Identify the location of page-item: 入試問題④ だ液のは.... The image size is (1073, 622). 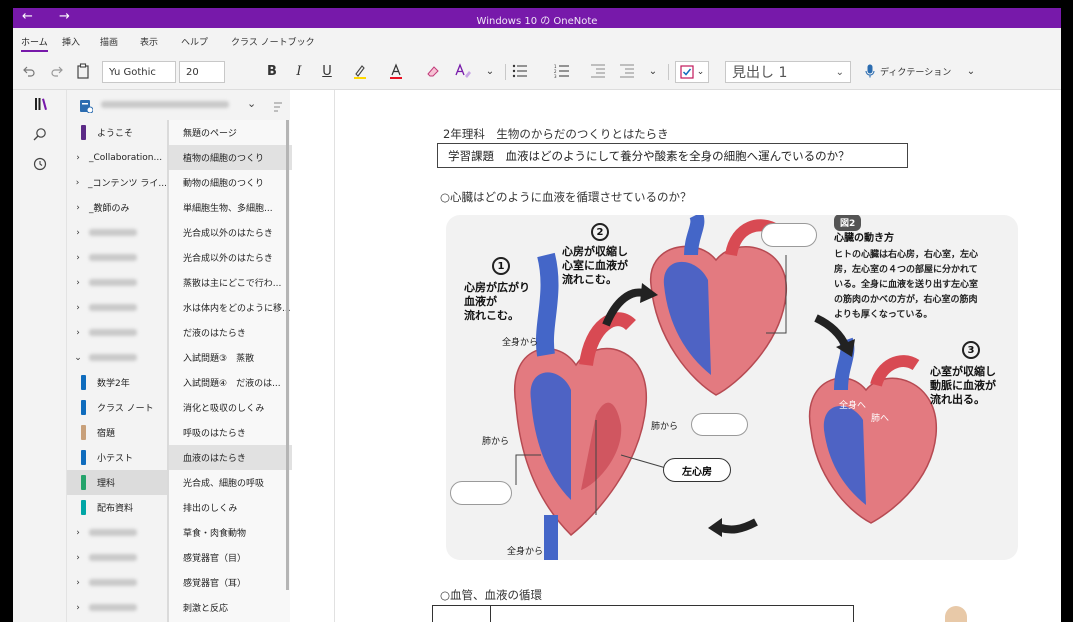
(230, 382).